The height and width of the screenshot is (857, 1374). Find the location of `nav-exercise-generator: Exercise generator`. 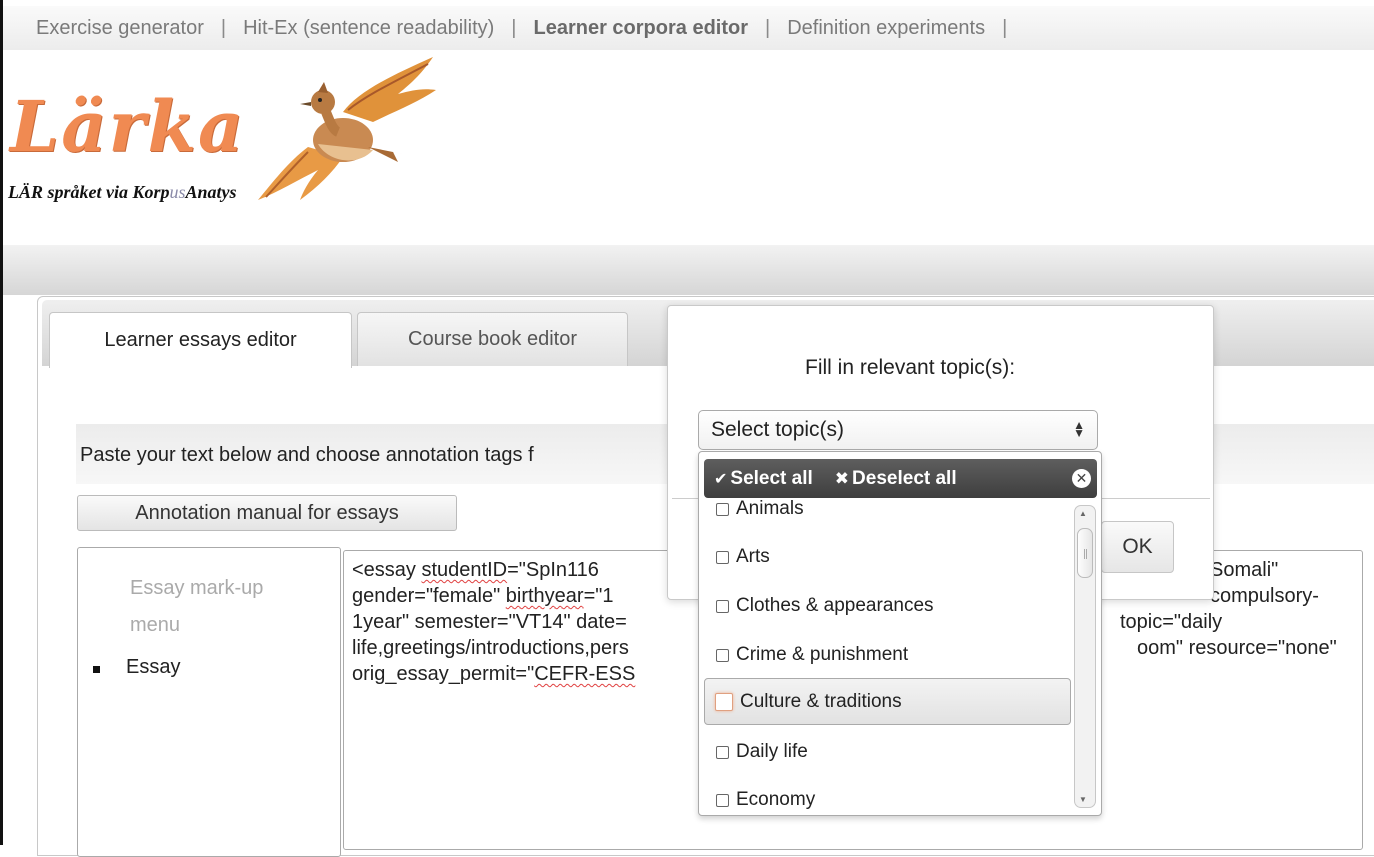

nav-exercise-generator: Exercise generator is located at coordinates (120, 28).